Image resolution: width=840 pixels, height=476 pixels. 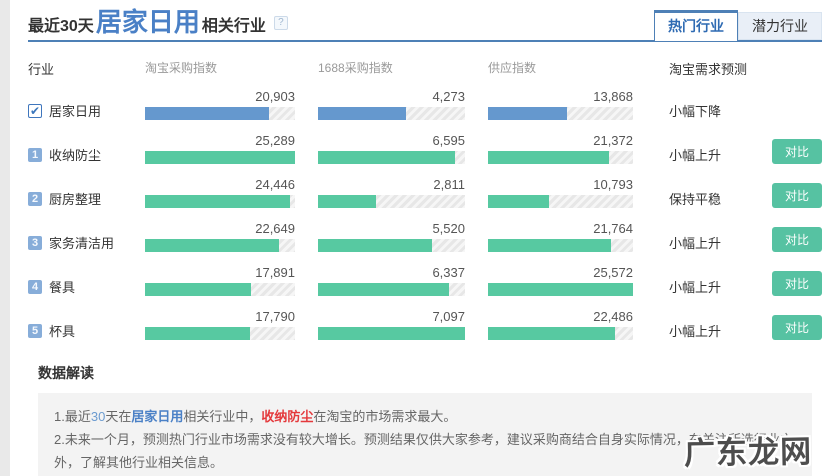 I want to click on industry-cell: 4 餐具, so click(x=86, y=286).